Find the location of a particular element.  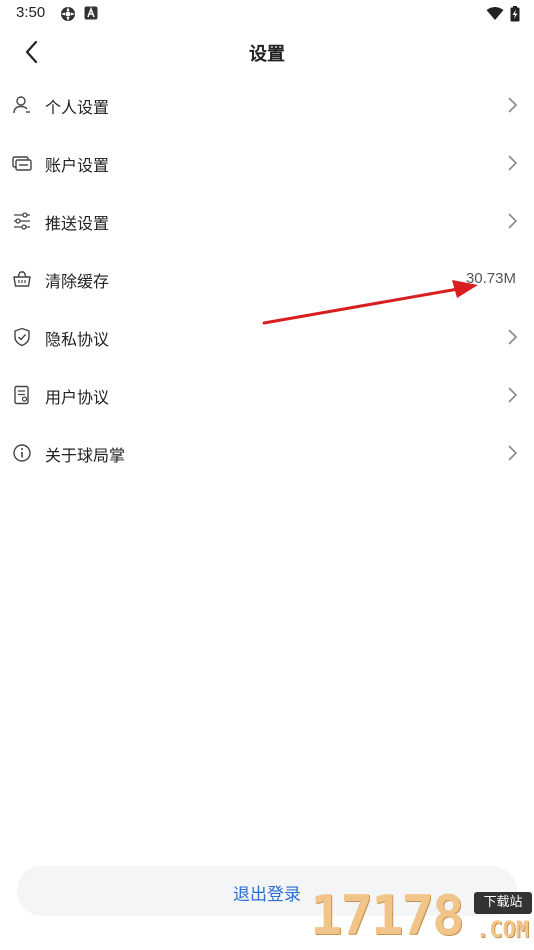

header: 设置 is located at coordinates (267, 52).